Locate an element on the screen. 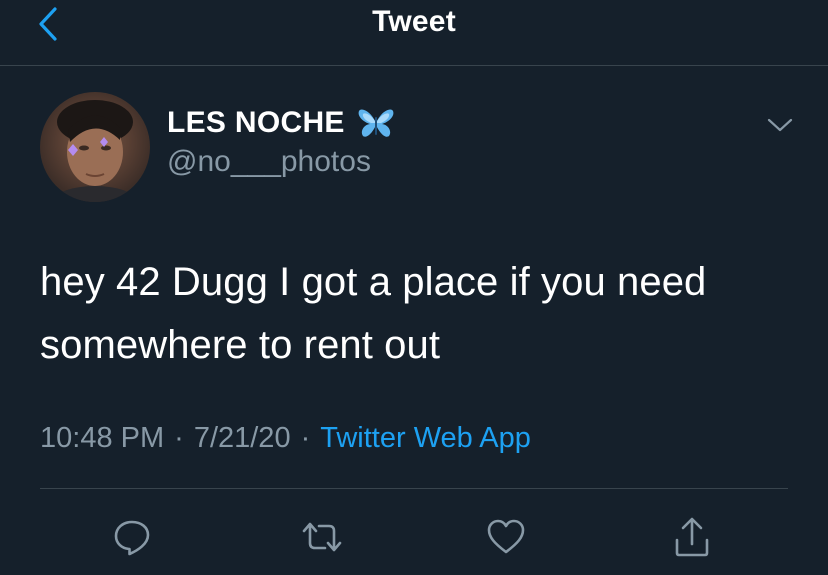  tweet-meta: 10:48 PM · 7/21/20 · Twitter Web App is located at coordinates (285, 438).